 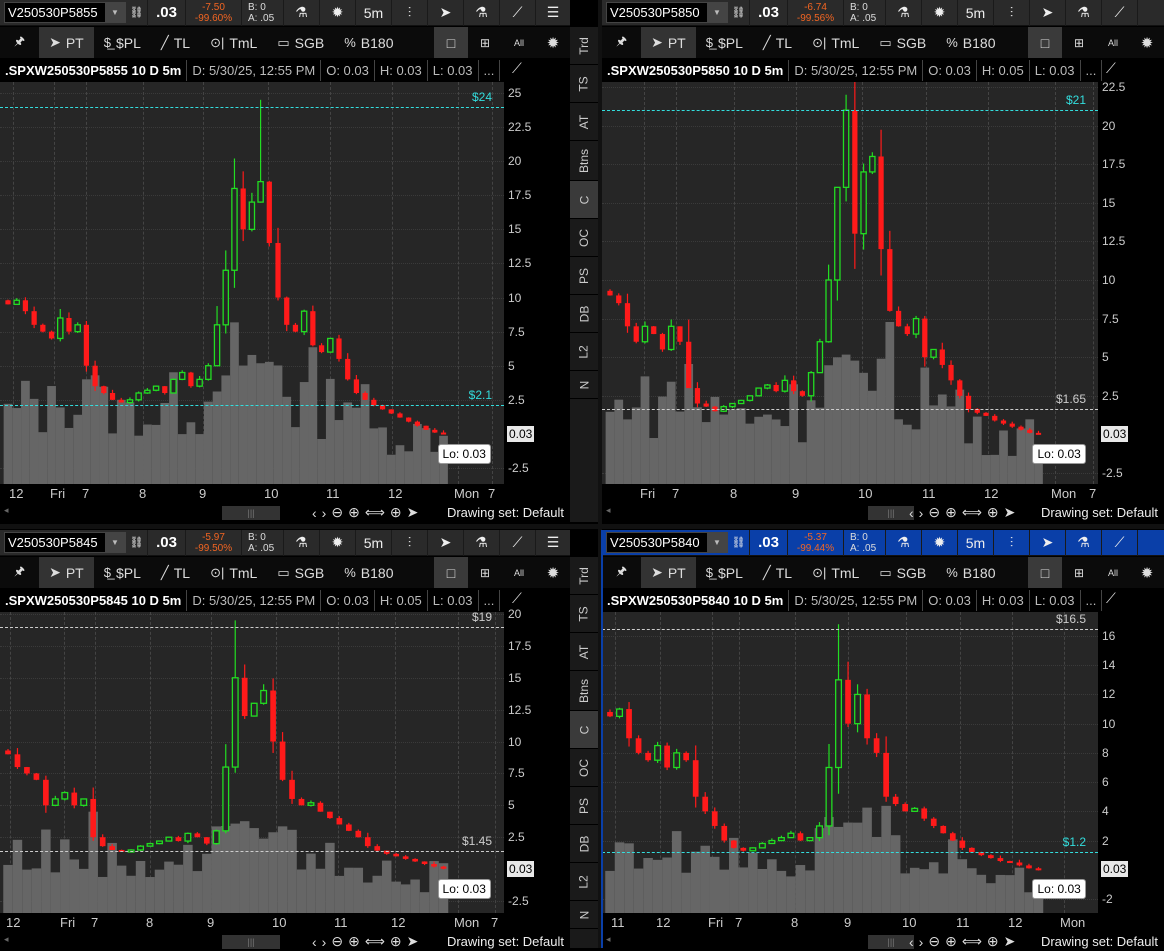 What do you see at coordinates (537, 283) in the screenshot?
I see `price-axis: 25 22.5 20 17.5 15 12.5 10 7.5 5 2.5 -2.5 0.03` at bounding box center [537, 283].